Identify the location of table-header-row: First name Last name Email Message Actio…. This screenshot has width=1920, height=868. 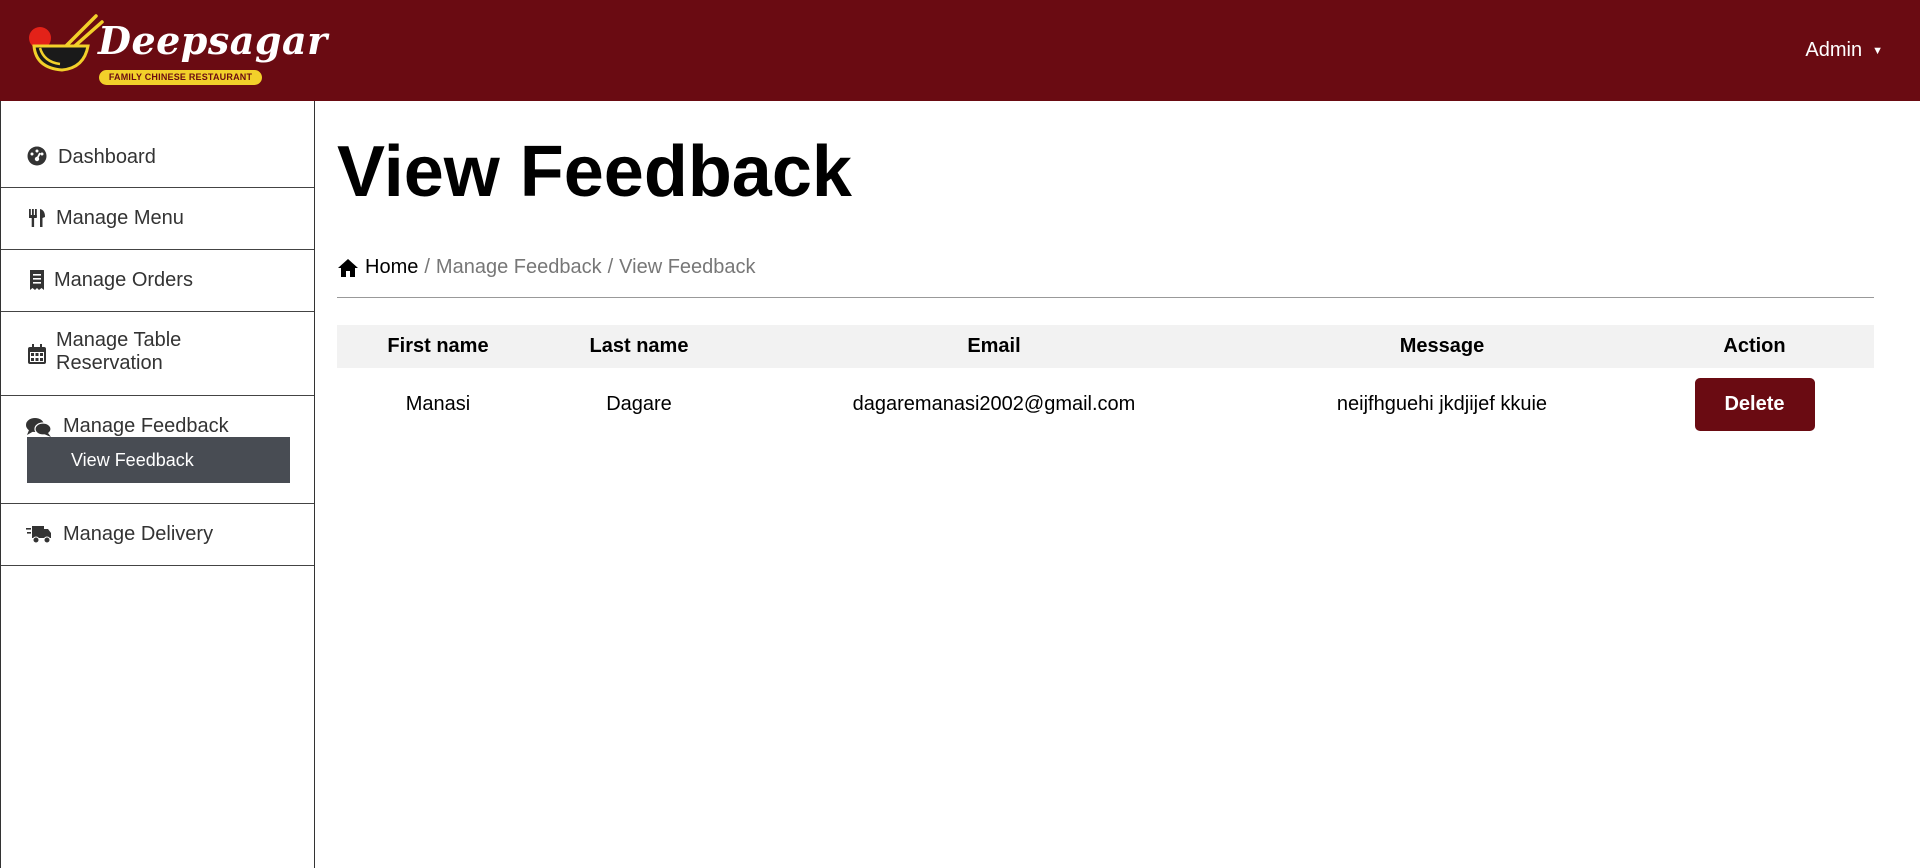
(1105, 346).